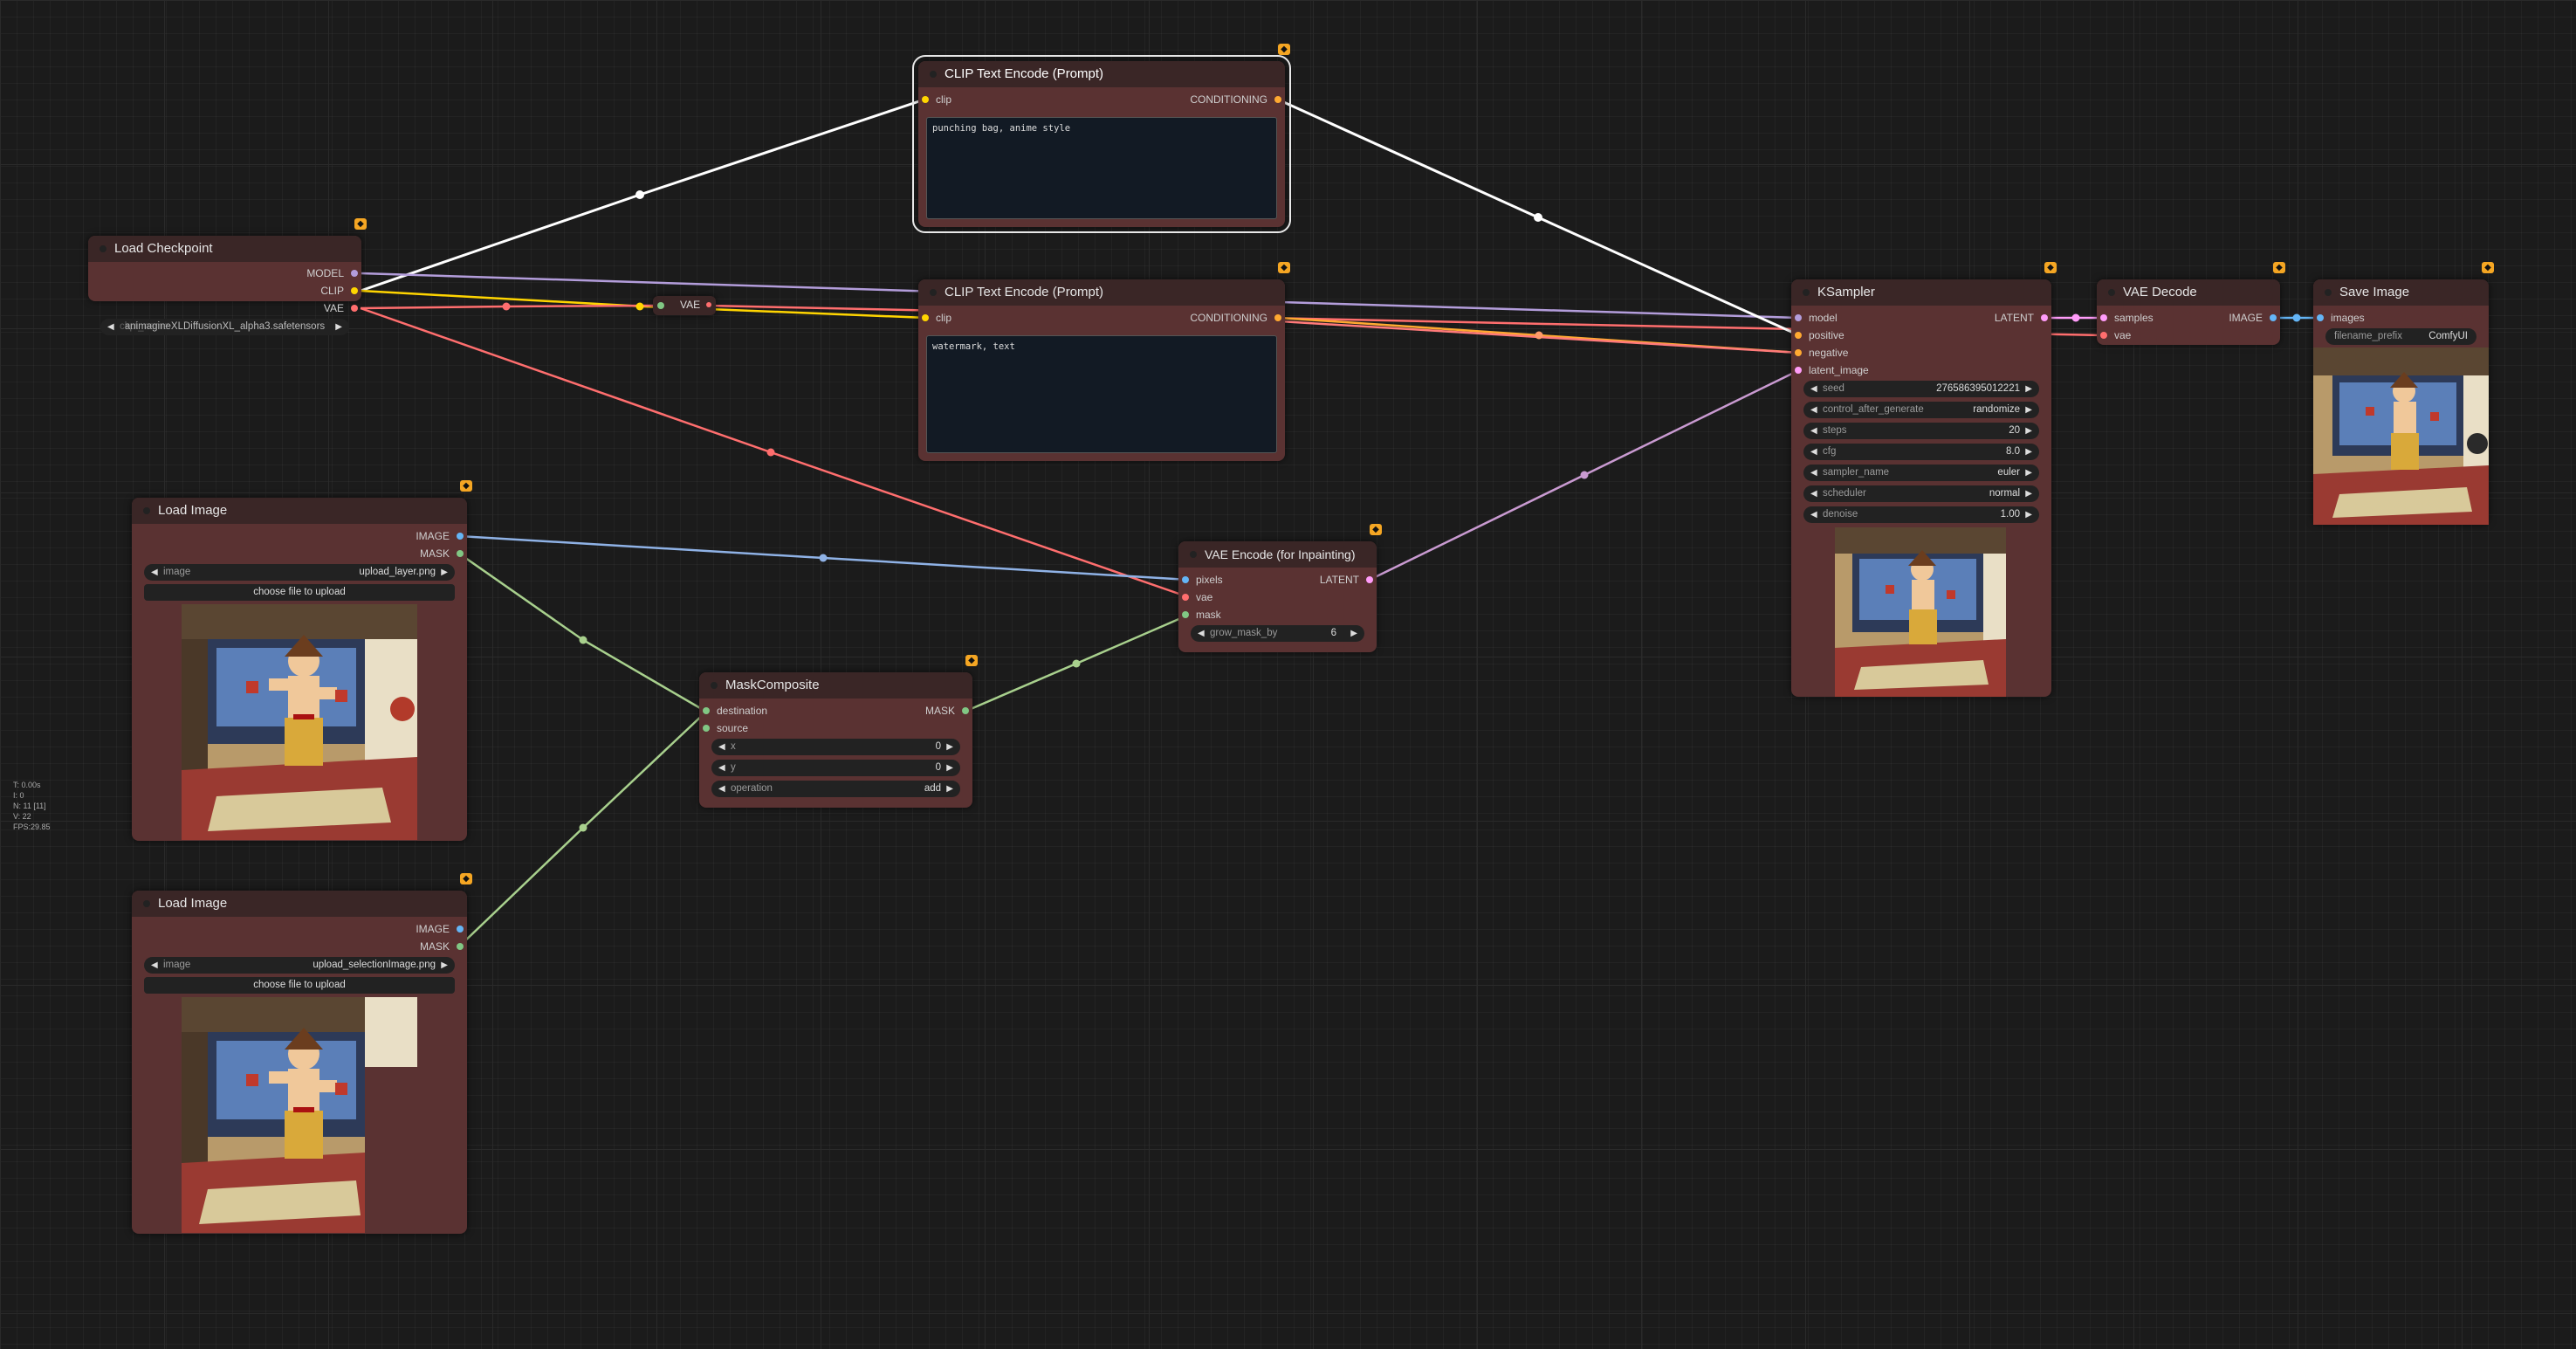 The height and width of the screenshot is (1349, 2576). Describe the element at coordinates (299, 592) in the screenshot. I see `upload-button: choose file to upload` at that location.